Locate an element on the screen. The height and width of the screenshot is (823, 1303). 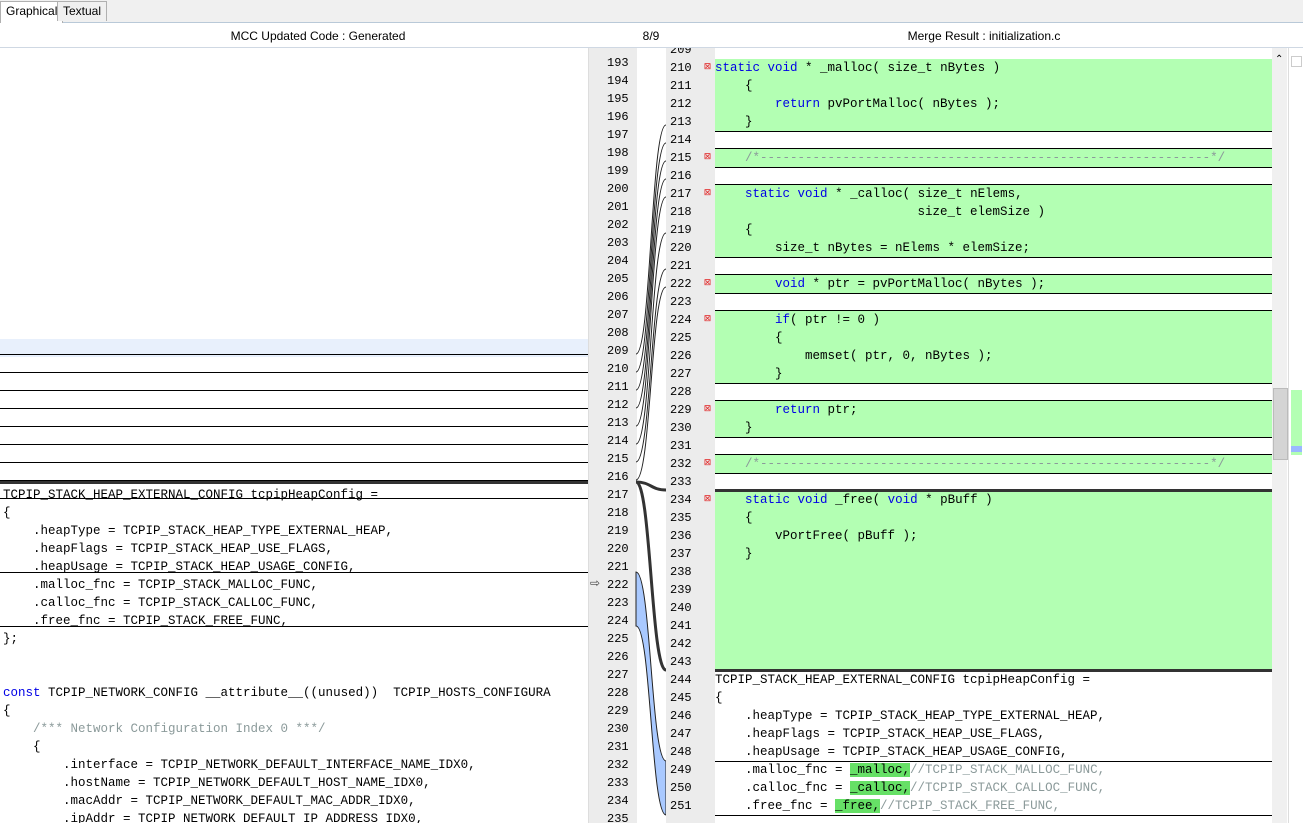
left-line-number: 207 is located at coordinates (618, 315).